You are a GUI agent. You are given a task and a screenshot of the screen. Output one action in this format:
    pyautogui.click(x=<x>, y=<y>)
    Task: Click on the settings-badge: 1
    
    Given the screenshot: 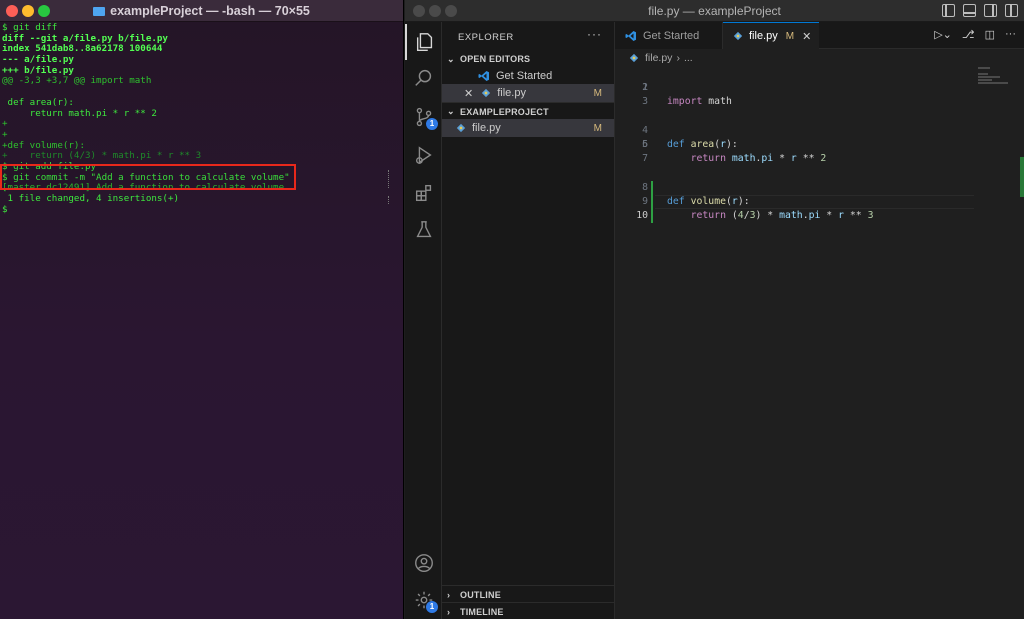 What is the action you would take?
    pyautogui.click(x=432, y=607)
    